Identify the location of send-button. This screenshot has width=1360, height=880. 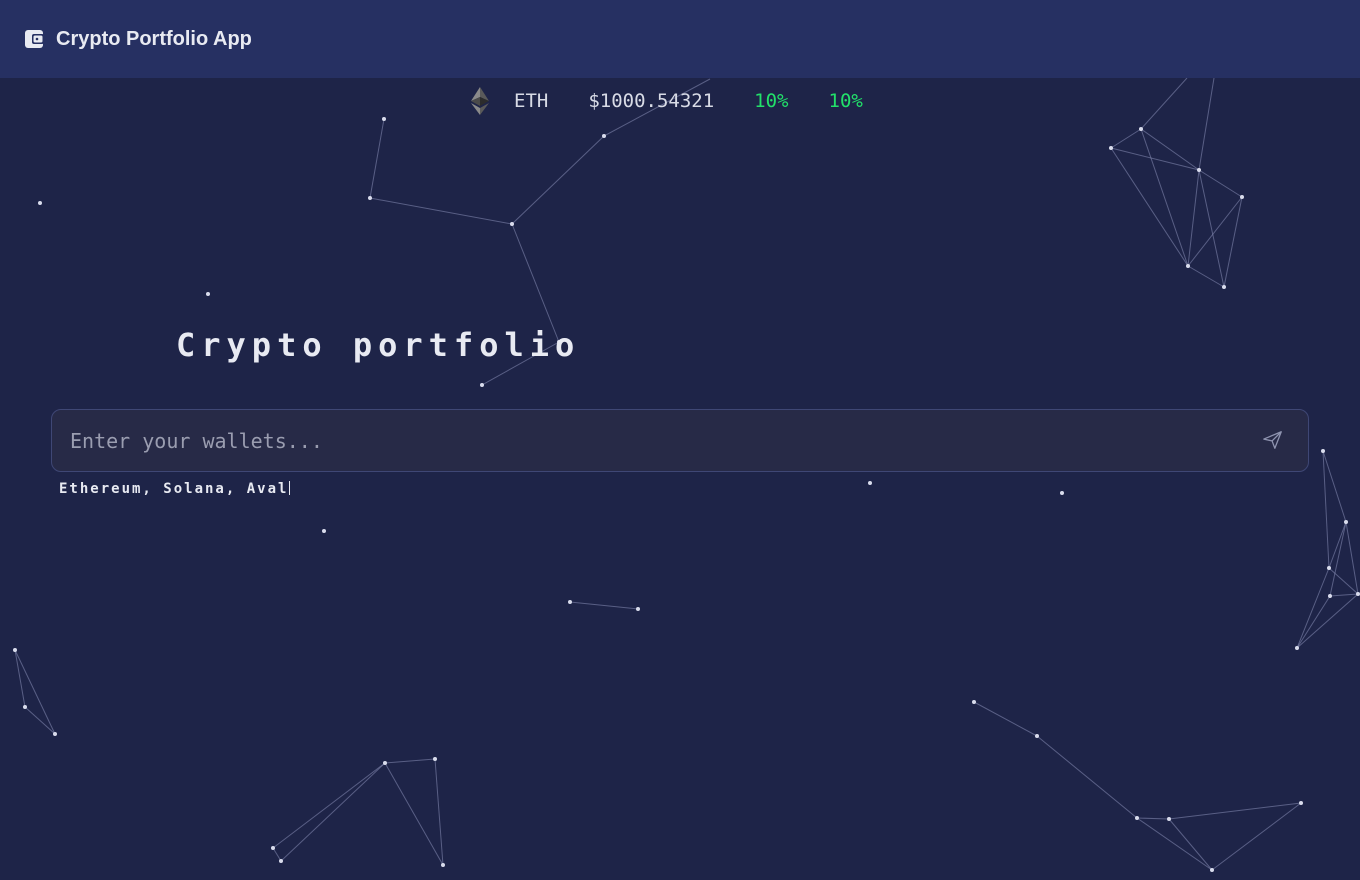
(1273, 440).